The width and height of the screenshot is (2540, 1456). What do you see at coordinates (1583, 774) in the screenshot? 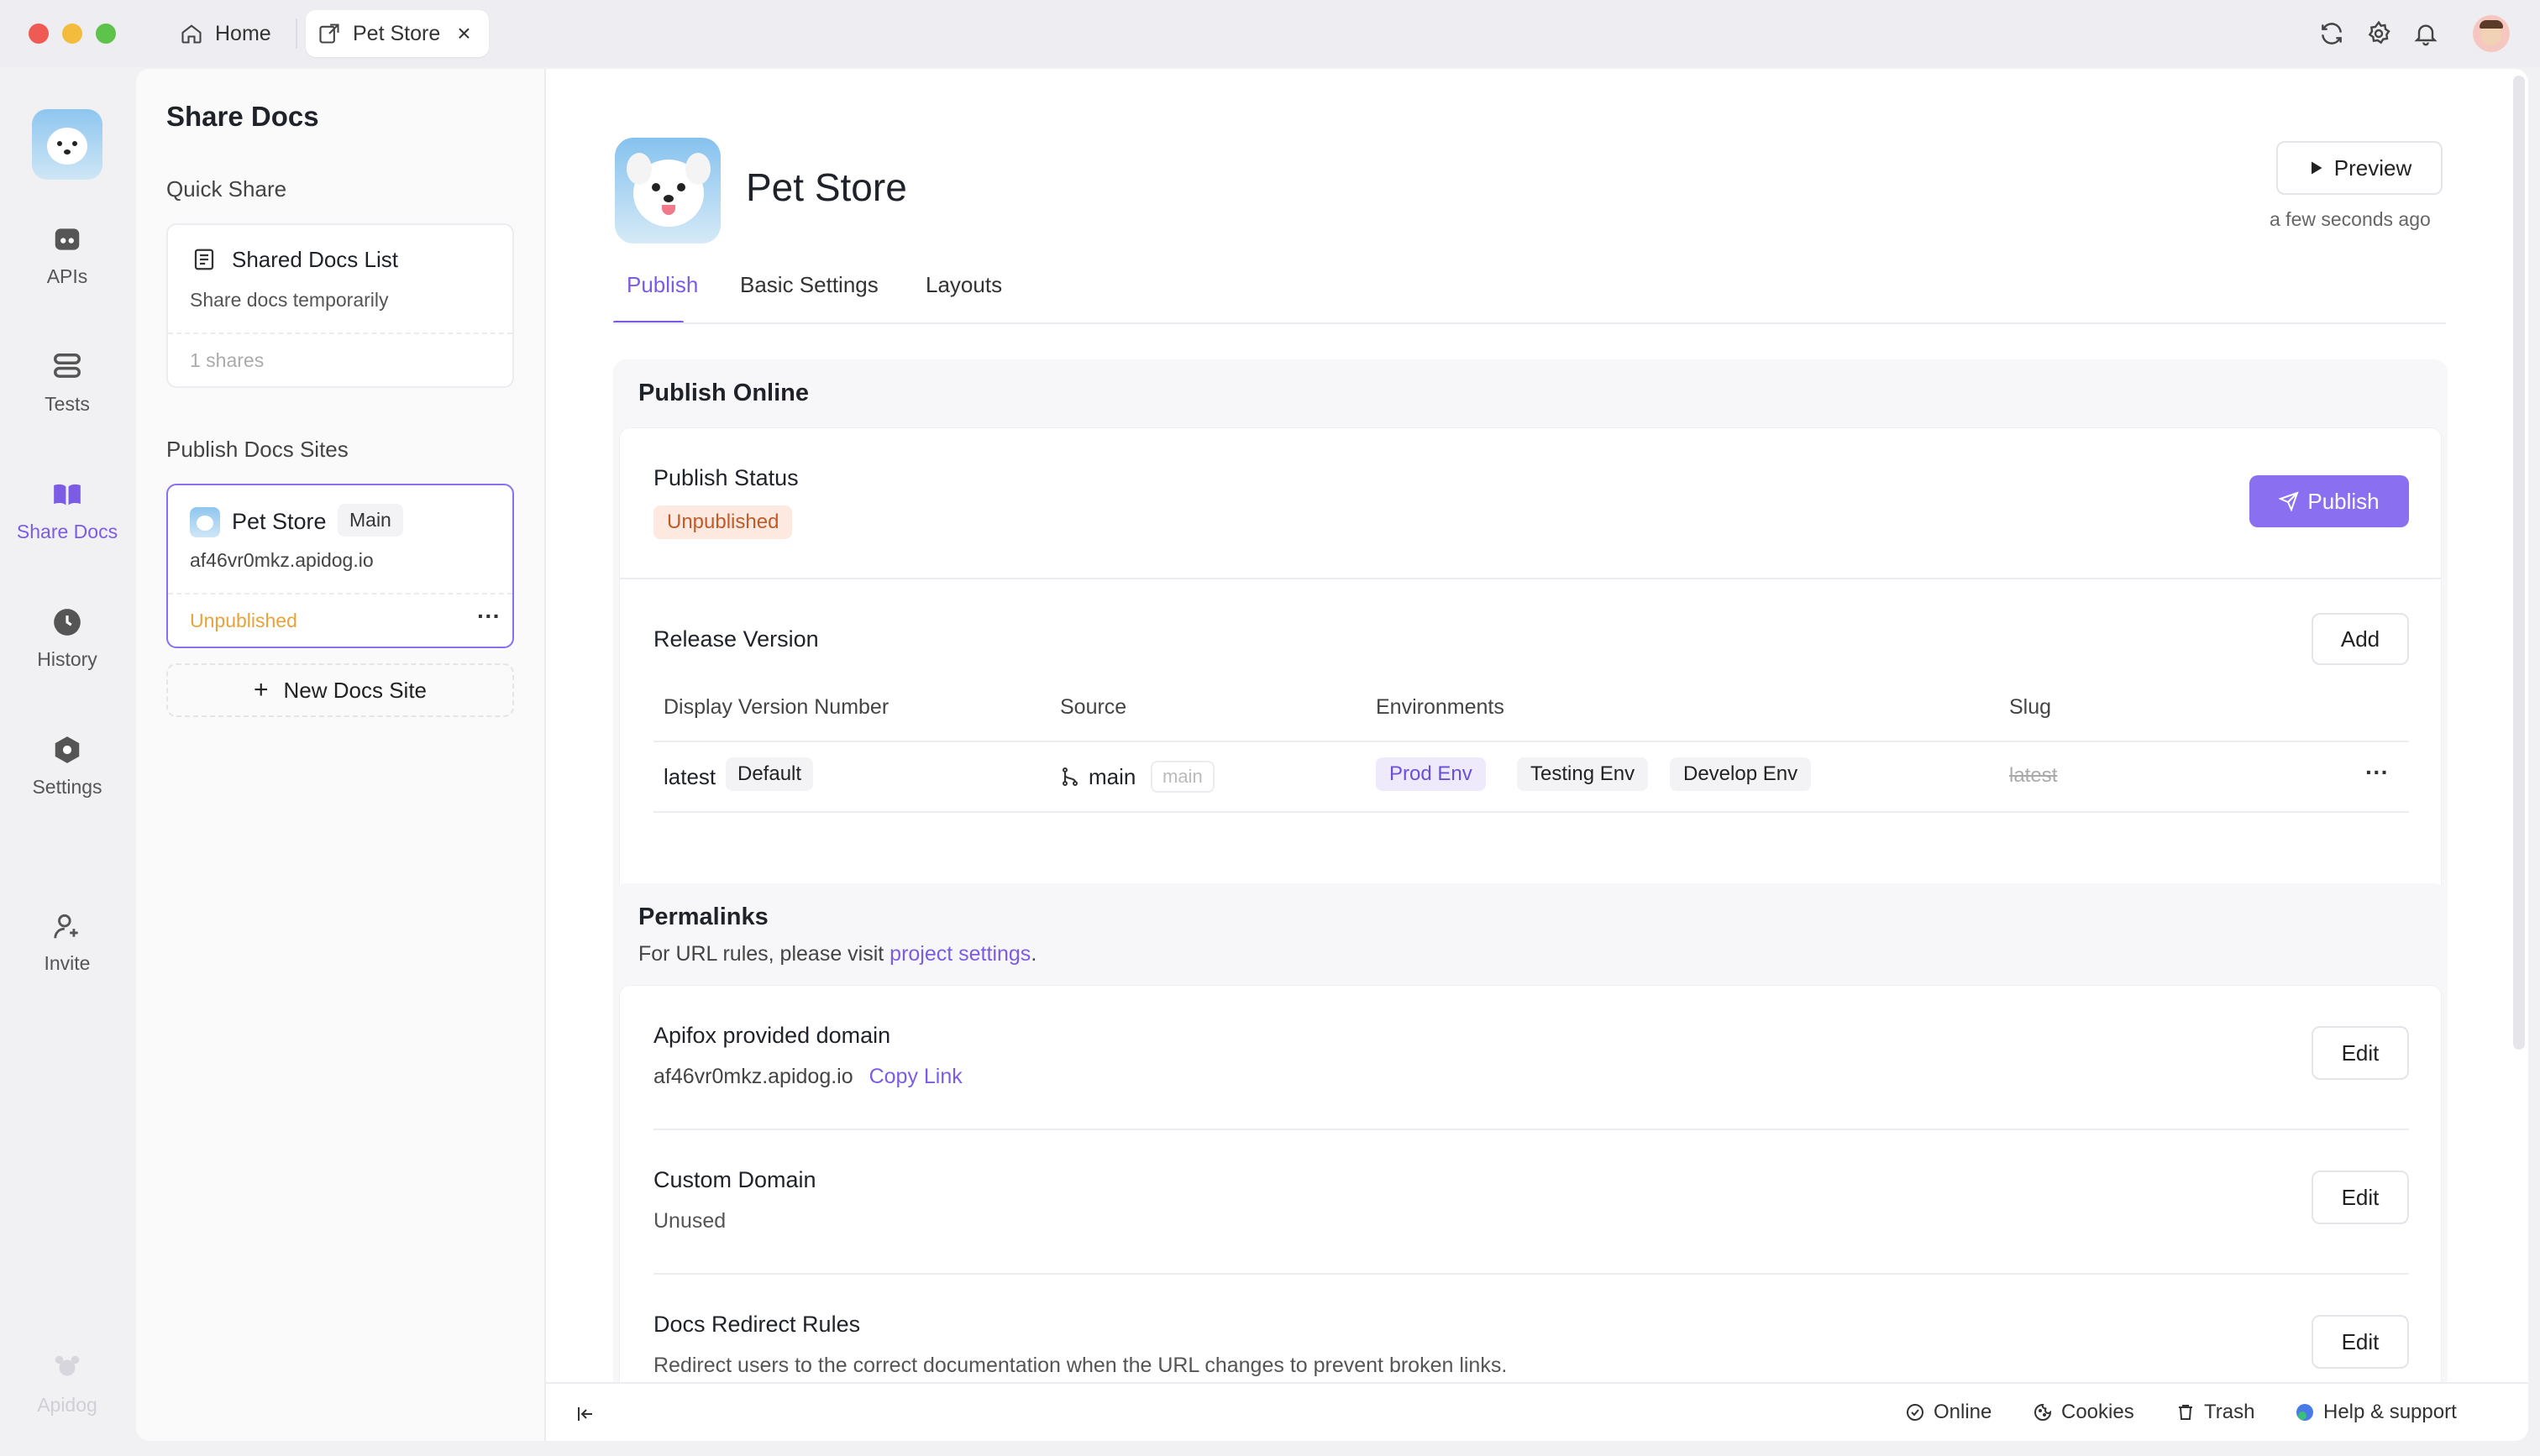
I see `env-badge-testing: Testing Env` at bounding box center [1583, 774].